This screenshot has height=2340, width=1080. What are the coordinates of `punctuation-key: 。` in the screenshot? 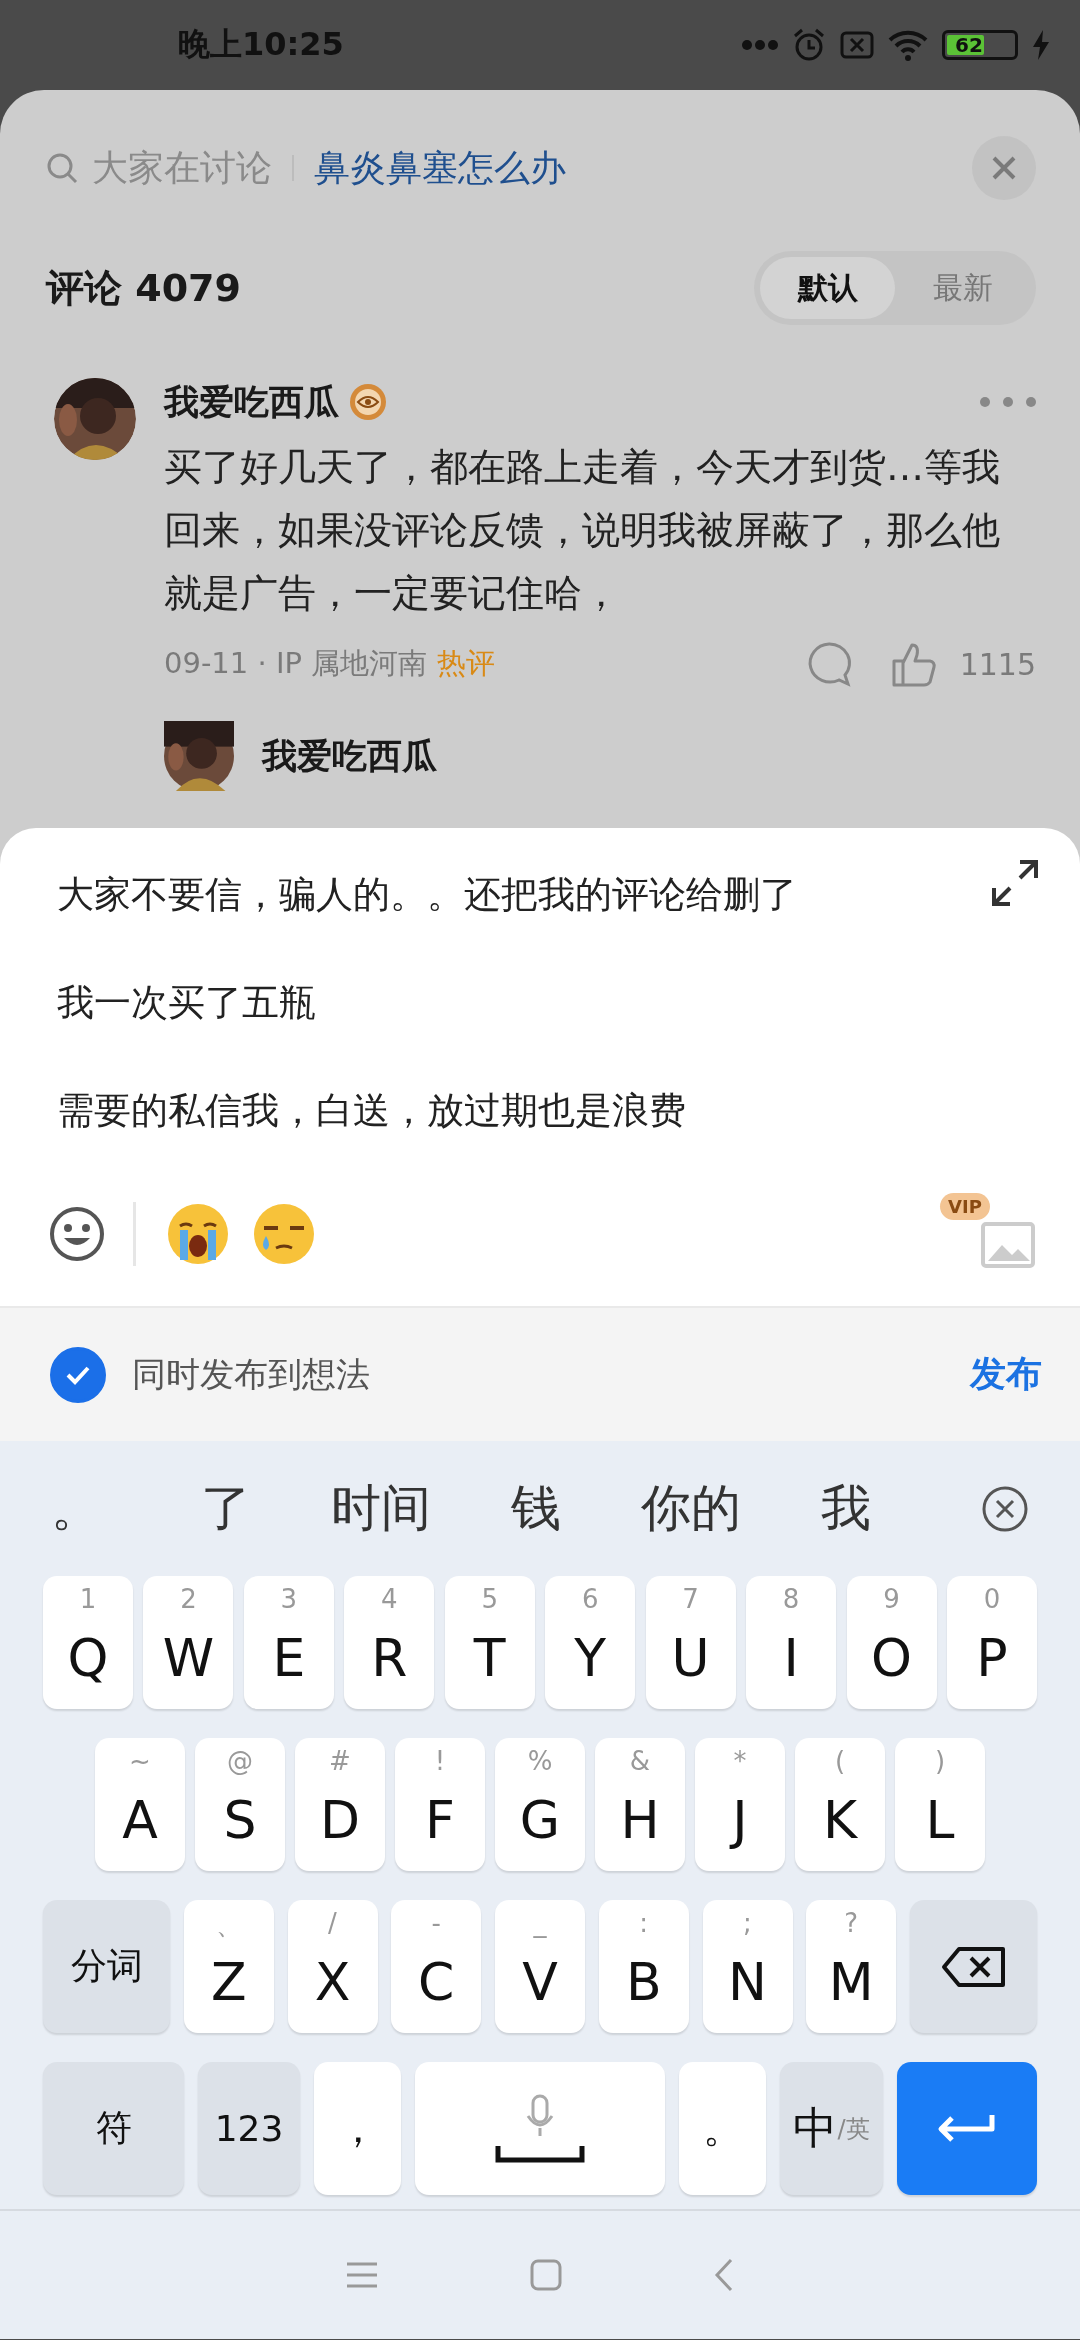 It's located at (722, 2128).